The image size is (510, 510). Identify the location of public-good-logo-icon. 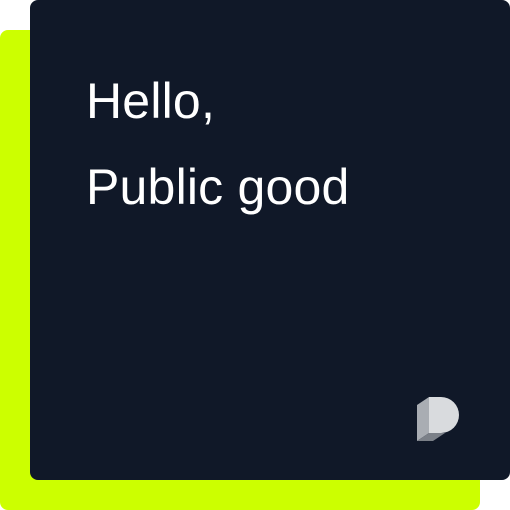
(438, 419).